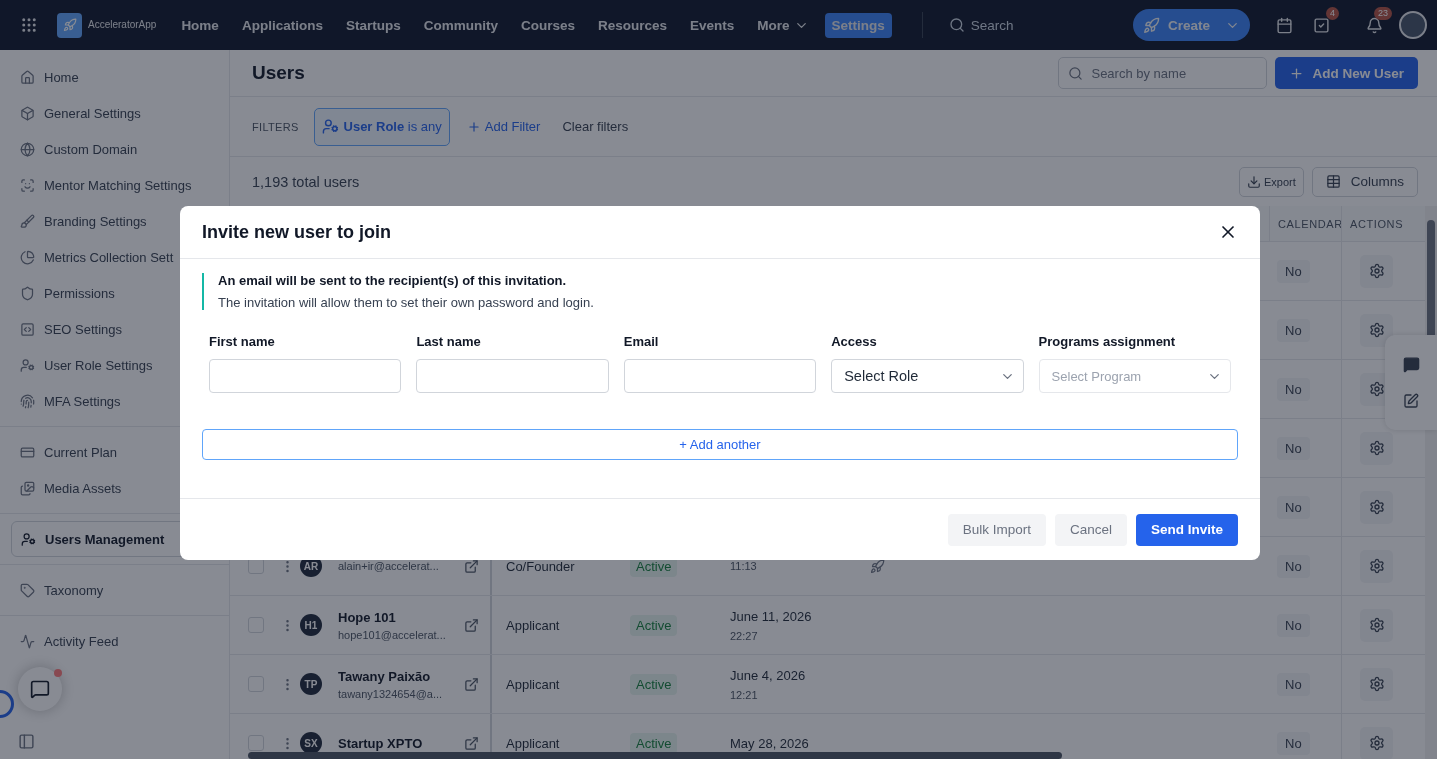  I want to click on sidebar-item: Mentor Matching Settings, so click(114, 185).